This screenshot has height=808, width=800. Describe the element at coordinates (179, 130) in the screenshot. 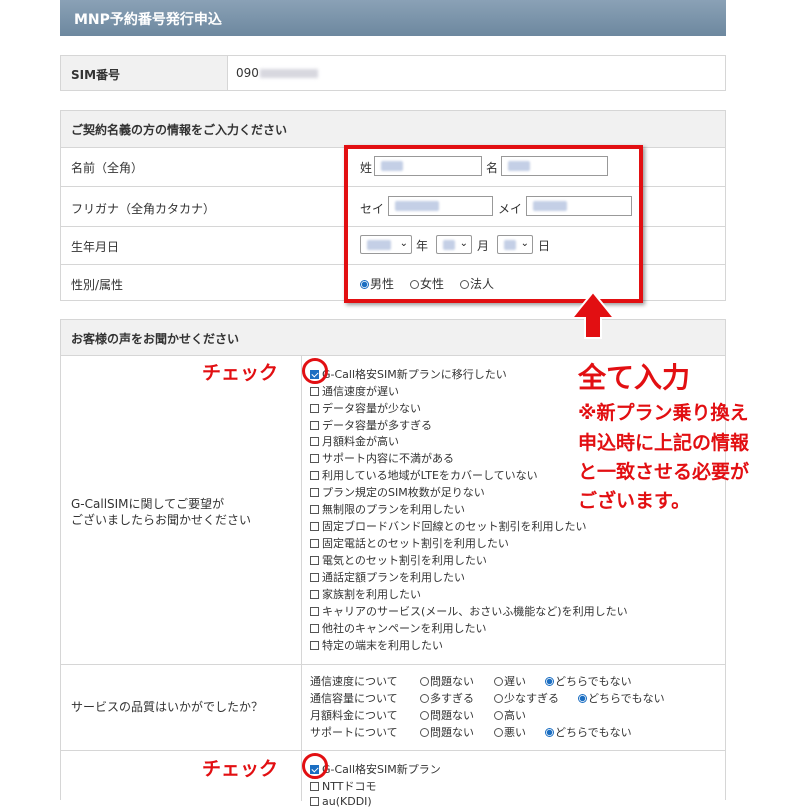

I see `contract-section-title: ご契約名義の方の情報をご入力ください` at that location.